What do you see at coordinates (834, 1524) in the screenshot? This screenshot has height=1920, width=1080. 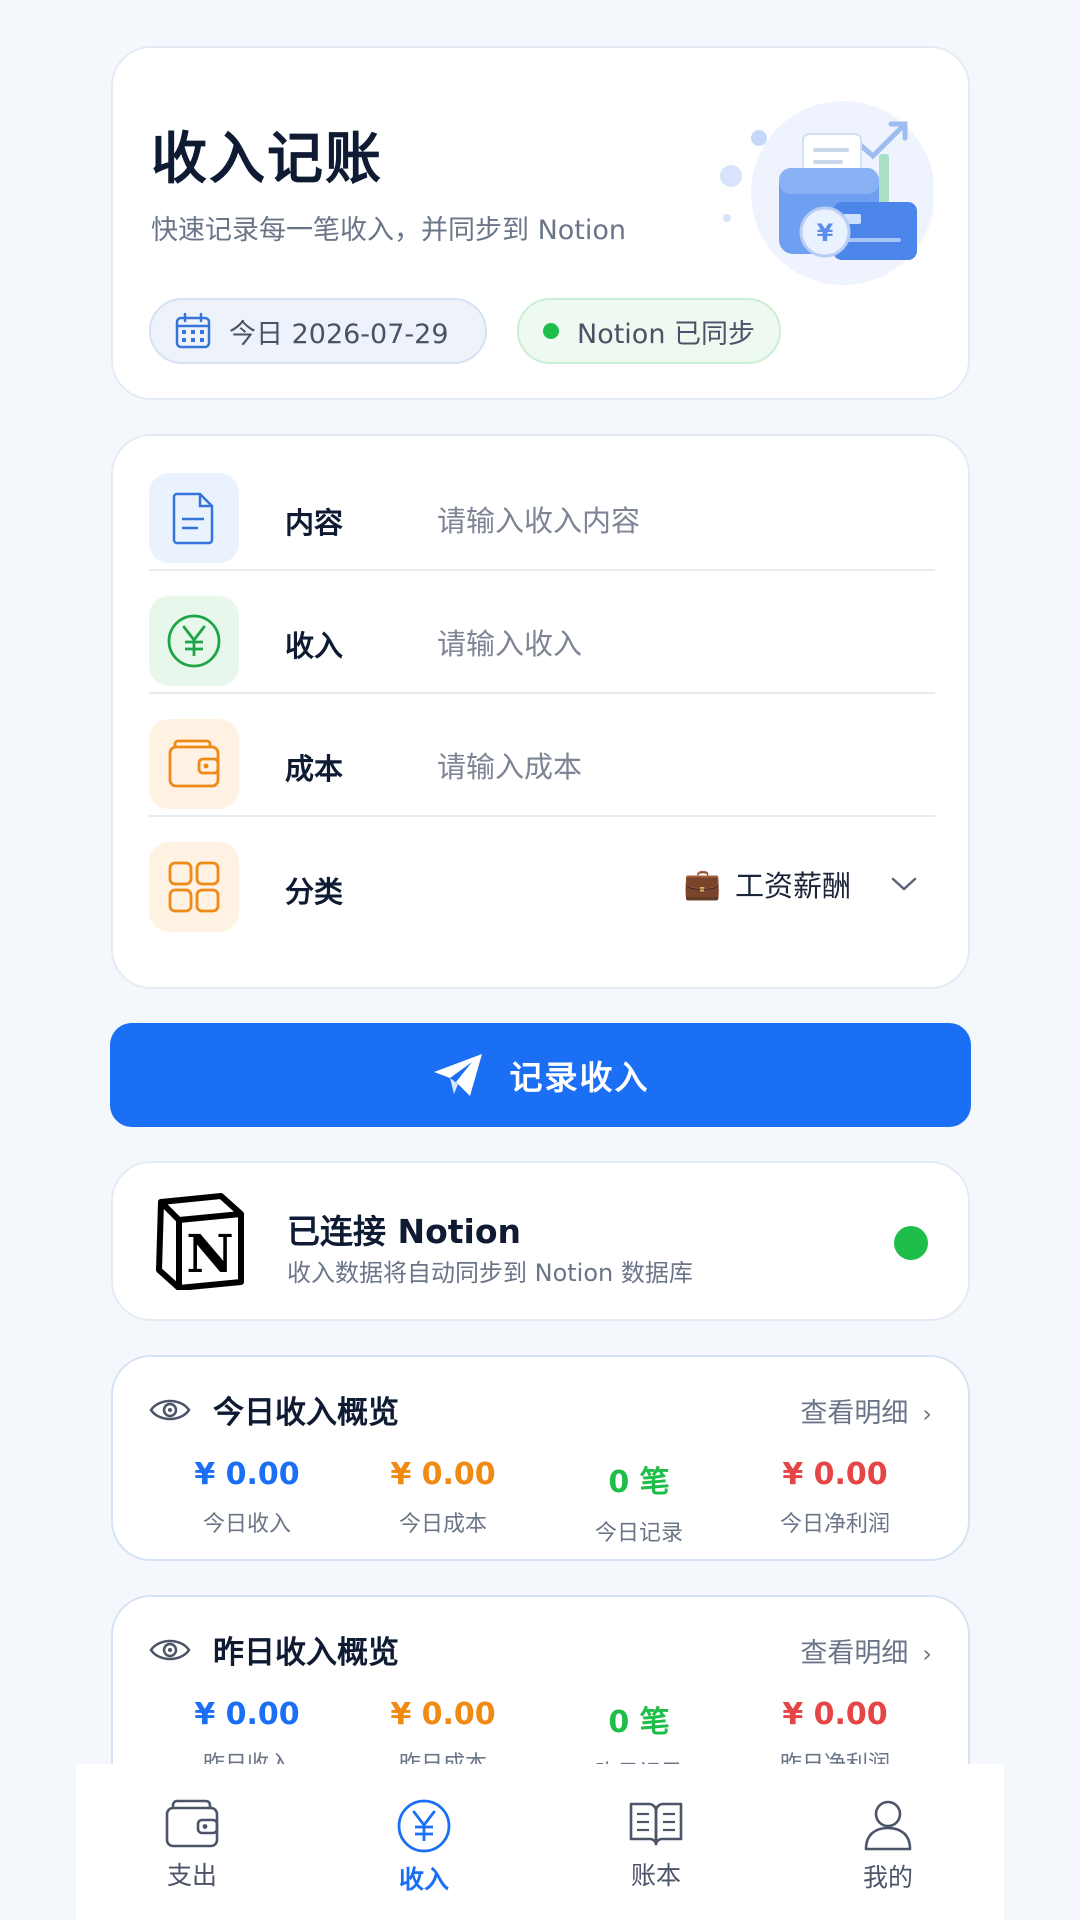 I see `stat-caption: 今日净利润` at bounding box center [834, 1524].